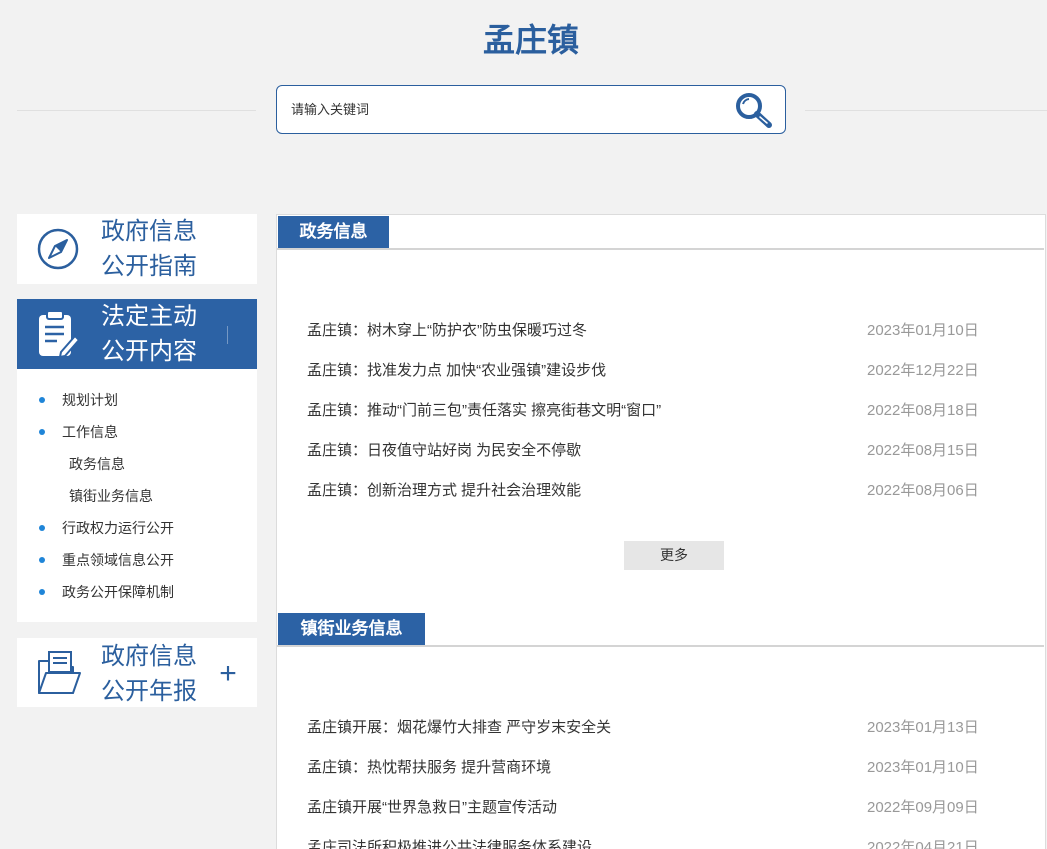 Image resolution: width=1047 pixels, height=849 pixels. What do you see at coordinates (577, 331) in the screenshot?
I see `news-title: 孟庄镇：树木穿上“防护衣”防虫保暖巧过冬` at bounding box center [577, 331].